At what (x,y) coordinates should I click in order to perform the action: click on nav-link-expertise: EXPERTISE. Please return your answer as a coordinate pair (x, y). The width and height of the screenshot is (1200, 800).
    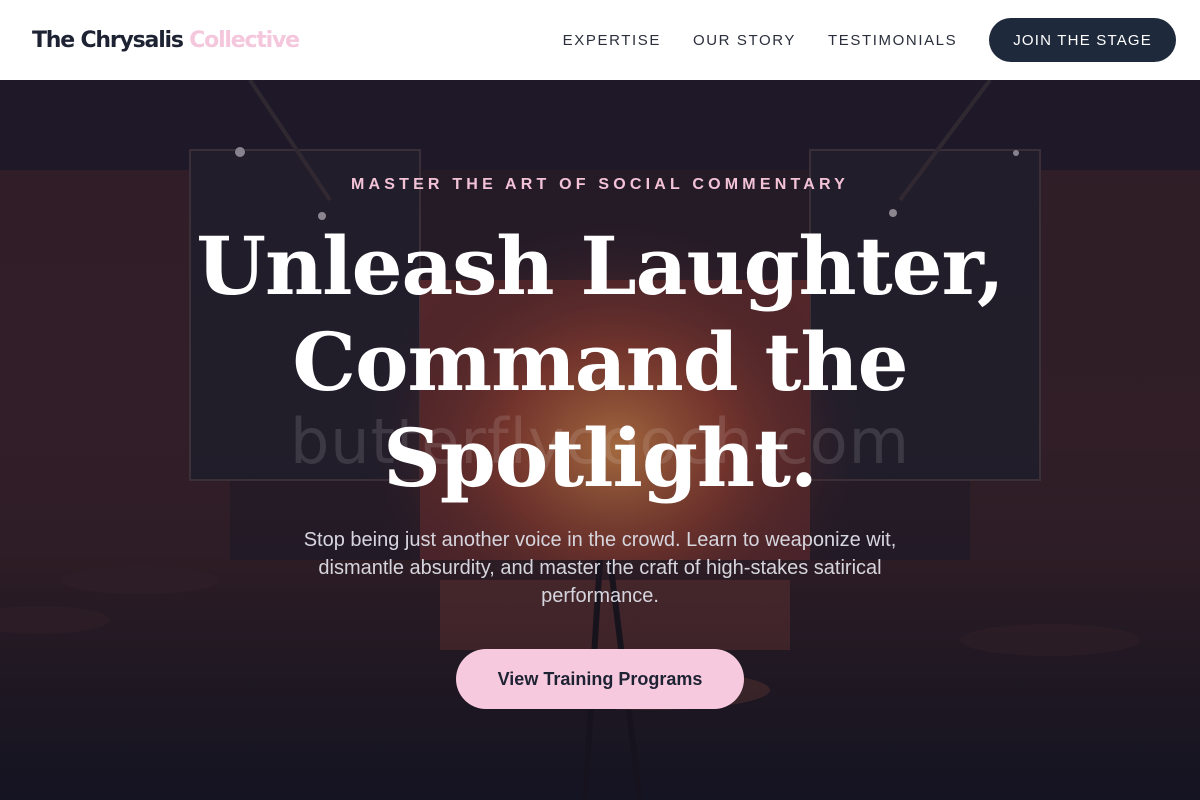
    Looking at the image, I should click on (612, 40).